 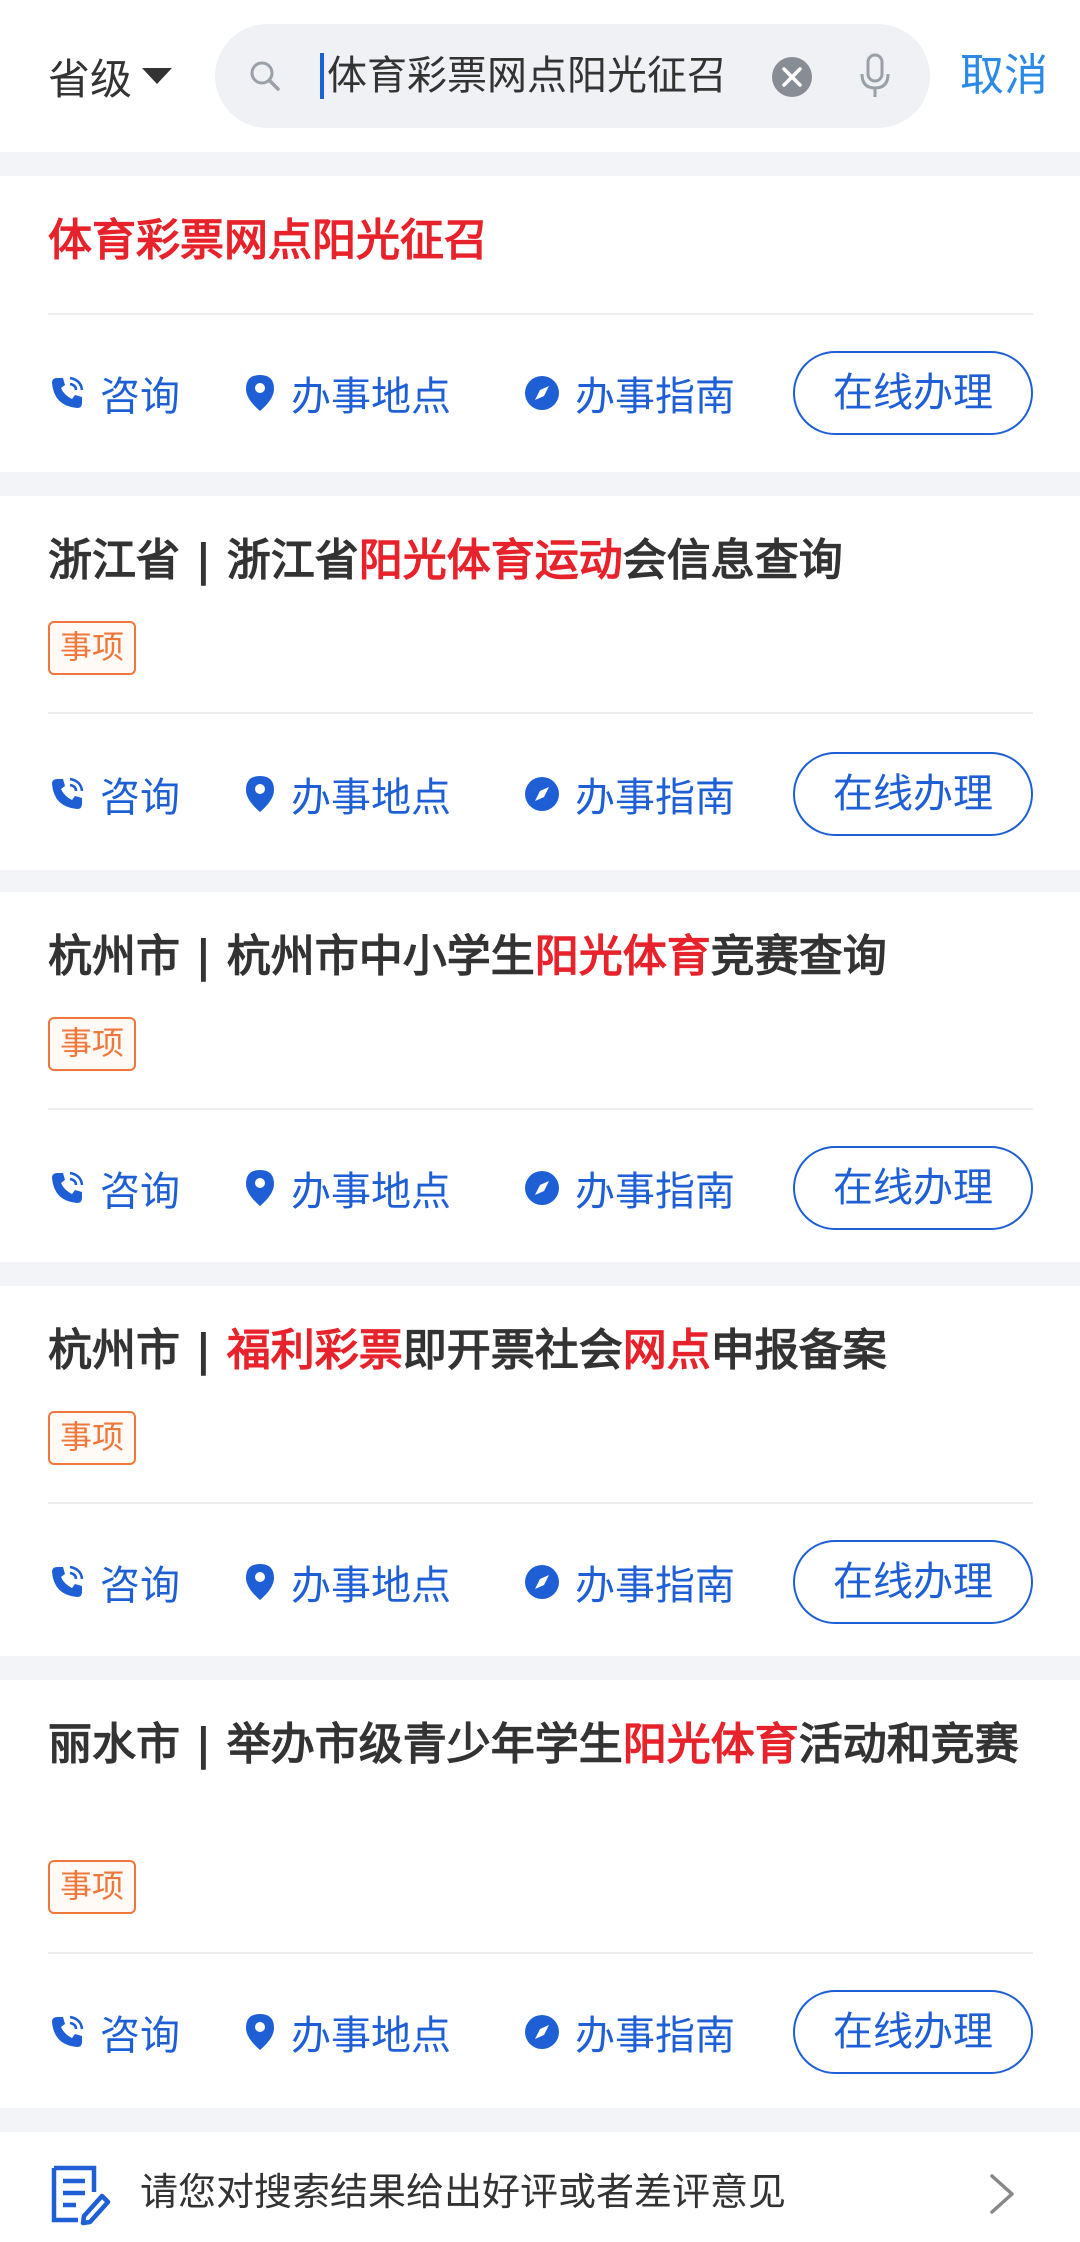 I want to click on level-dropdown: 省级, so click(x=110, y=76).